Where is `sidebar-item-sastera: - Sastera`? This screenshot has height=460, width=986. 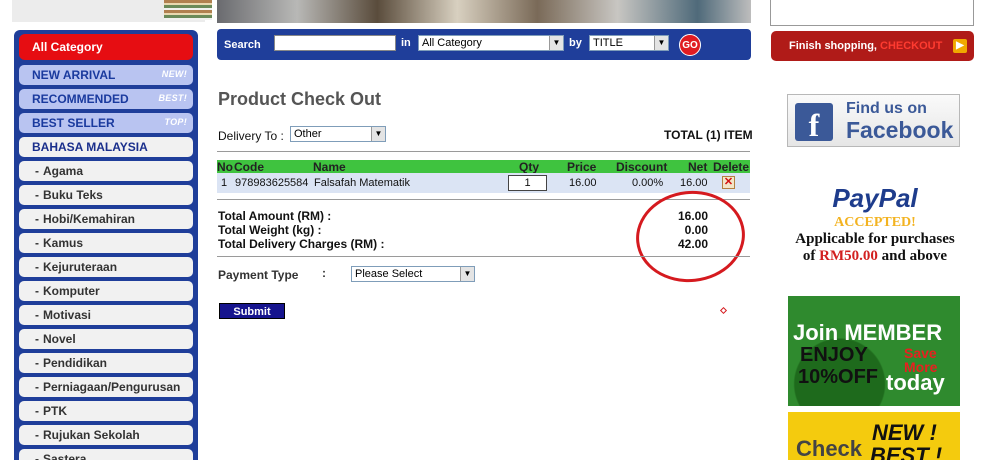
sidebar-item-sastera: - Sastera is located at coordinates (106, 454).